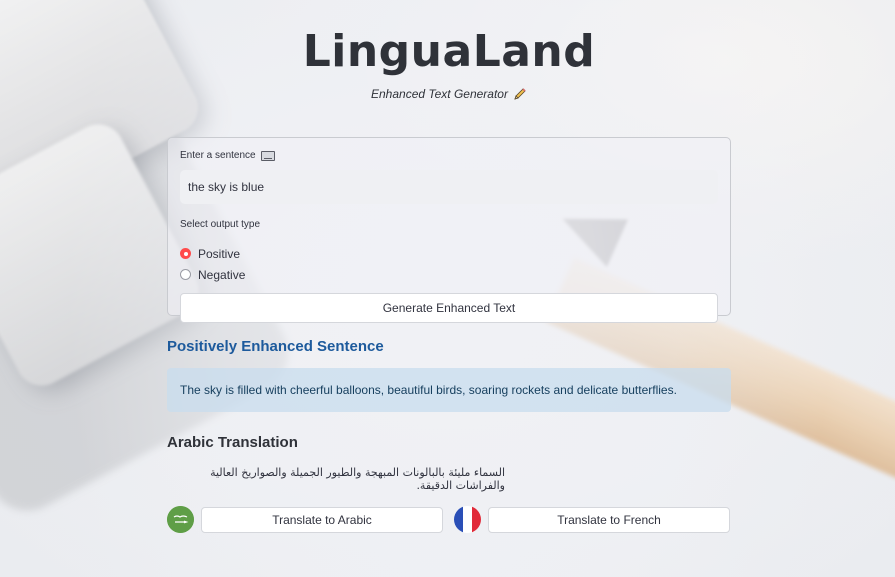 The image size is (895, 577). Describe the element at coordinates (275, 346) in the screenshot. I see `result-heading: Positively Enhanced Sentence` at that location.